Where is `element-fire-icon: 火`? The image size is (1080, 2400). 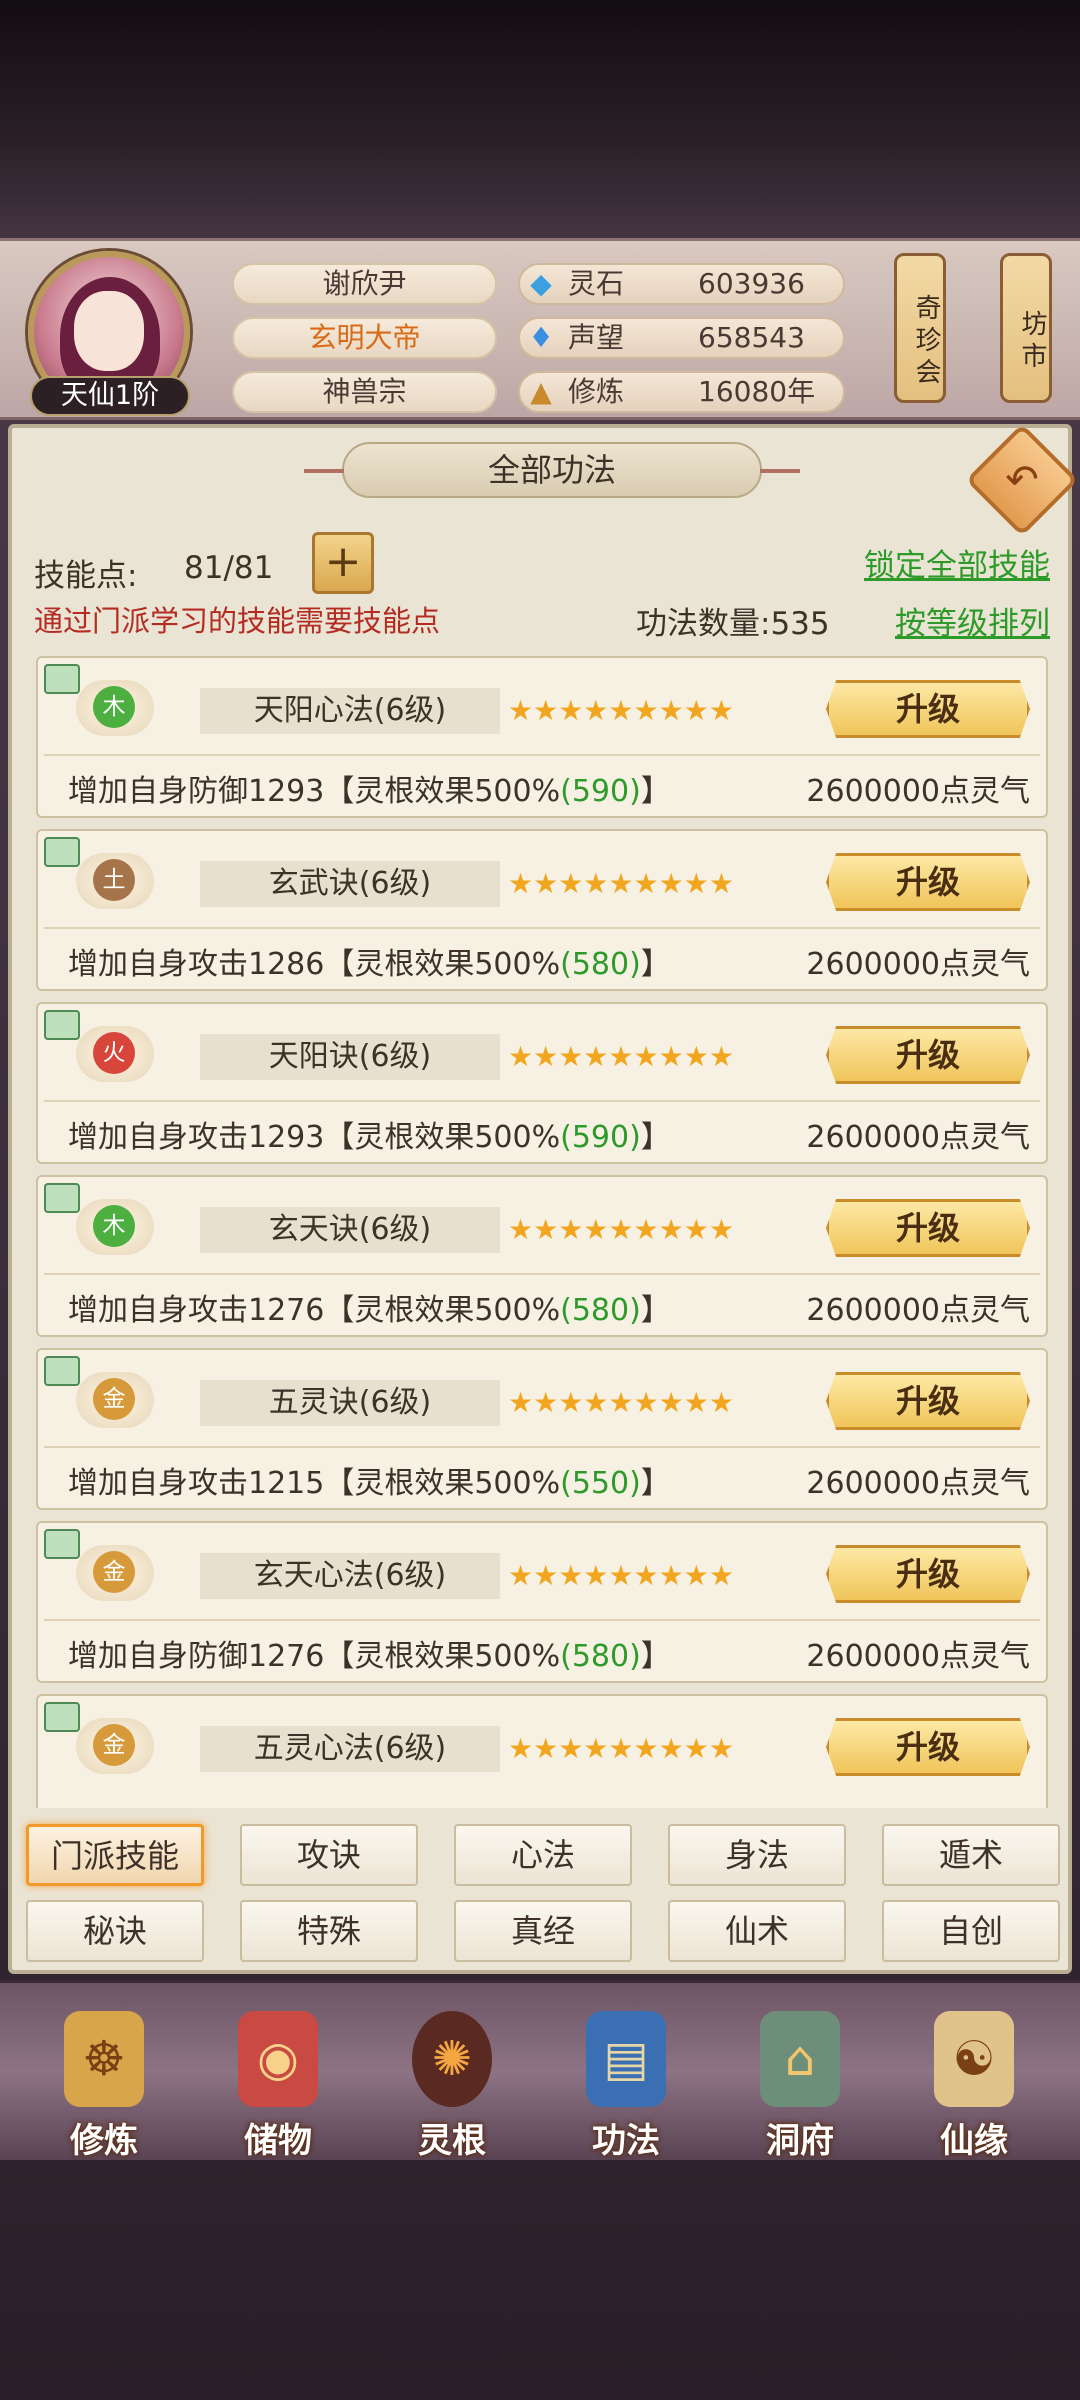 element-fire-icon: 火 is located at coordinates (114, 1053).